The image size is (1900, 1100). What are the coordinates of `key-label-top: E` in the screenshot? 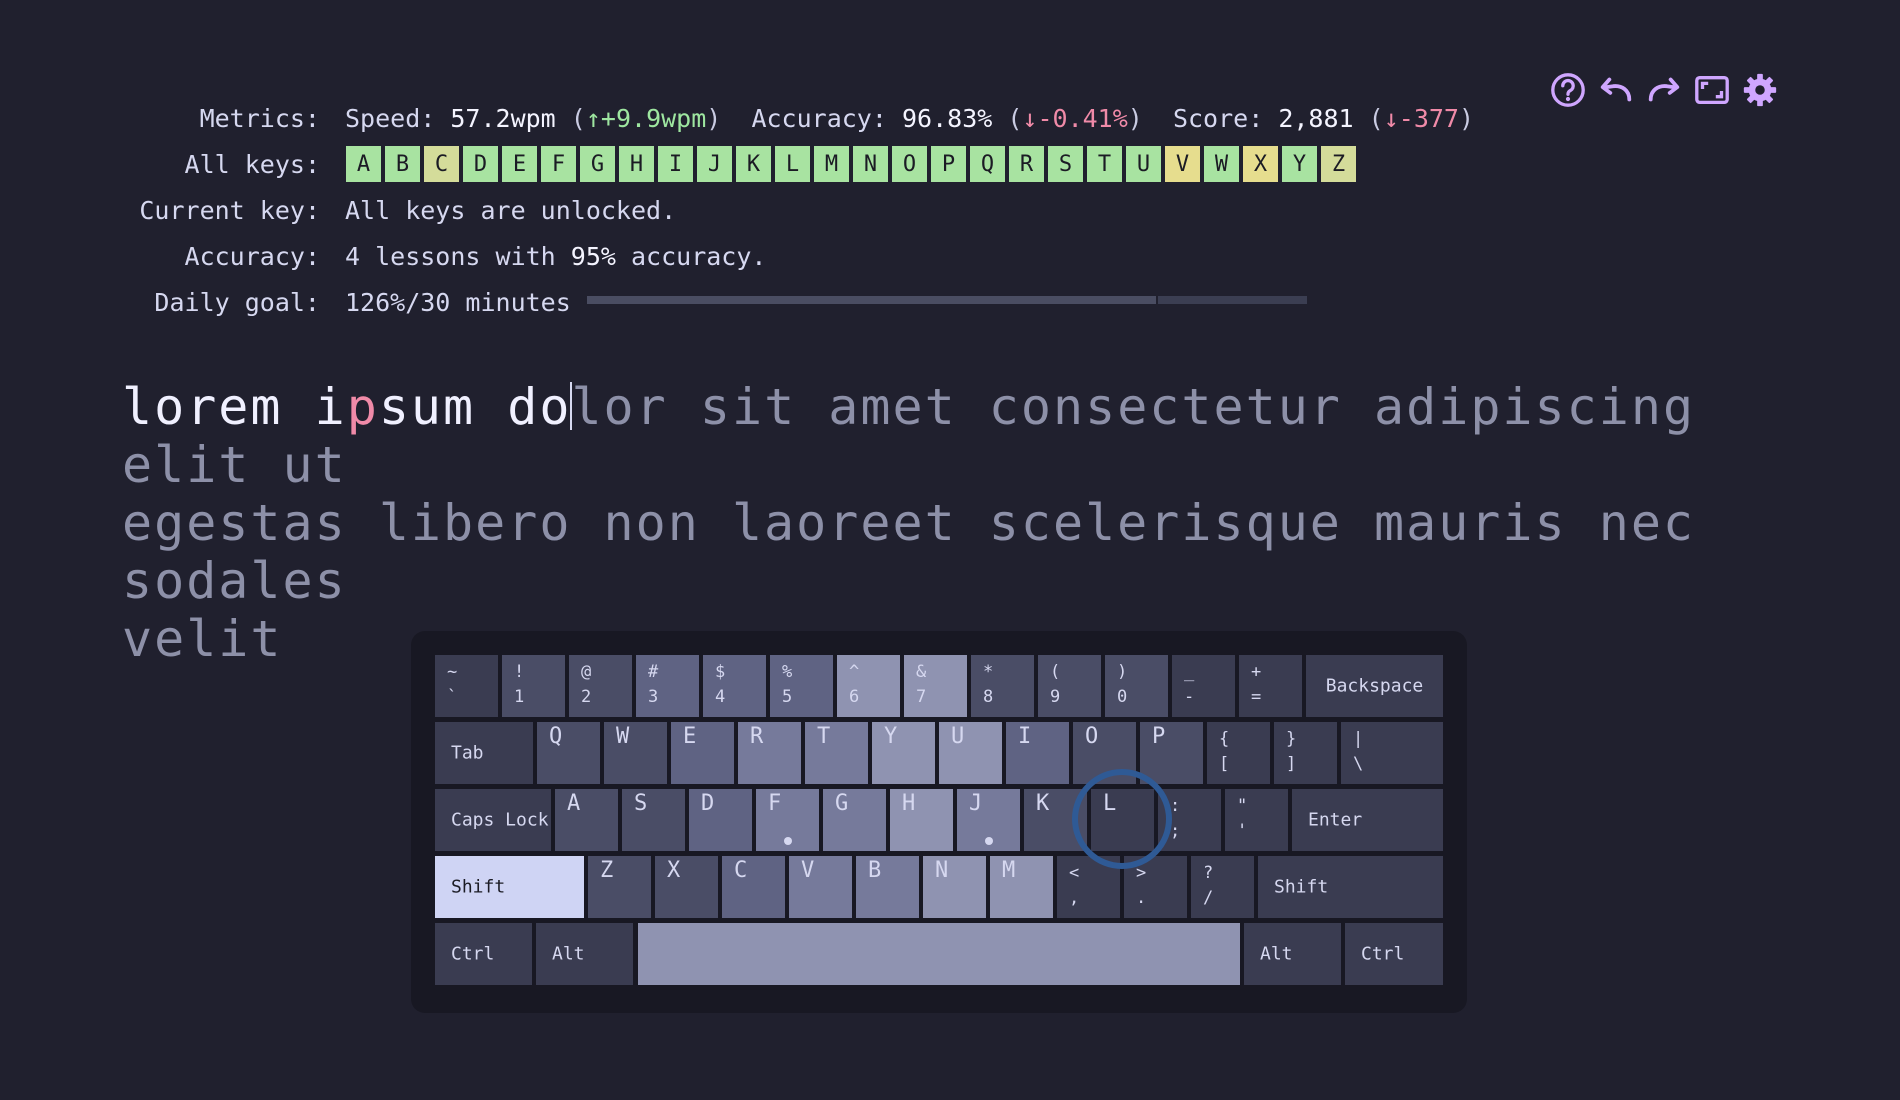 It's located at (690, 736).